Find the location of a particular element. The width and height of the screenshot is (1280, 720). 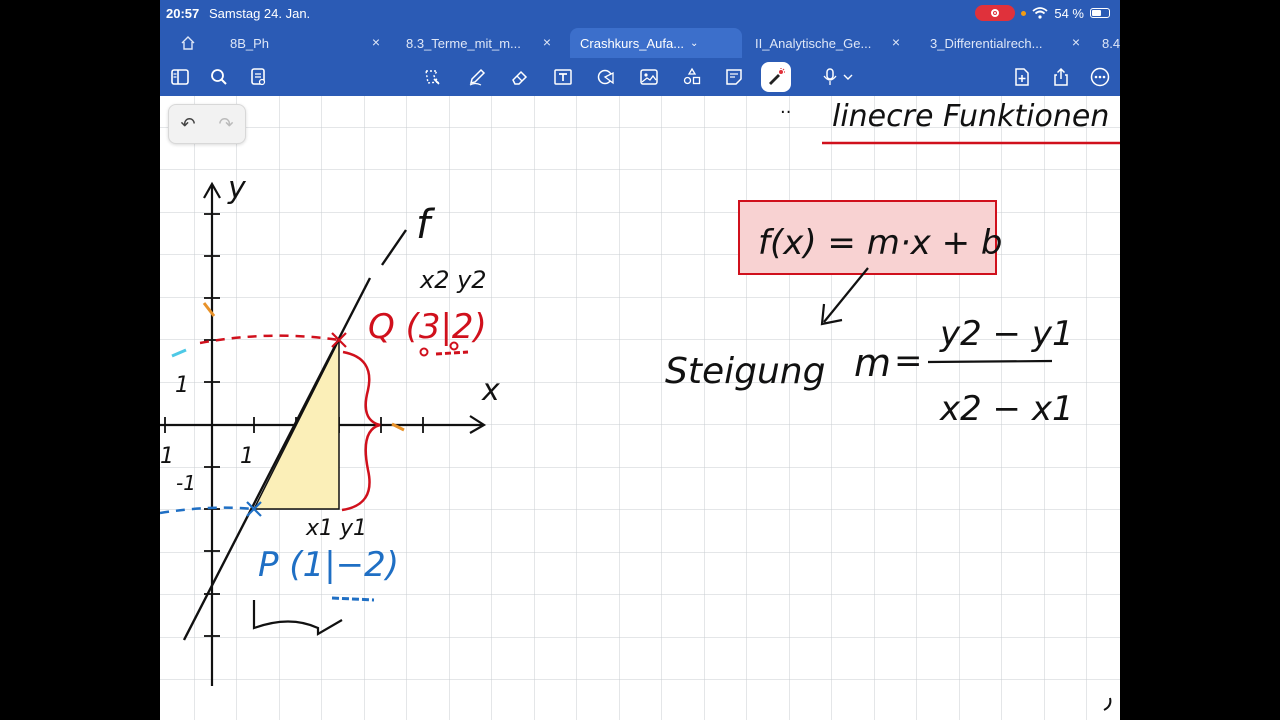

page-list-icon is located at coordinates (258, 77).